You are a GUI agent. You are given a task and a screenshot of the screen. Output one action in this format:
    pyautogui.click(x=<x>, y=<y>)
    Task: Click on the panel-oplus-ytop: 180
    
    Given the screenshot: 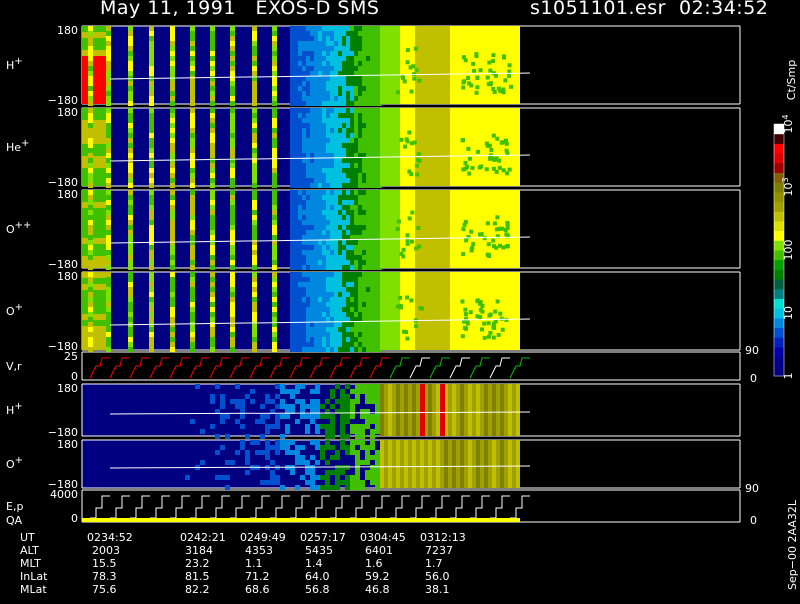 What is the action you would take?
    pyautogui.click(x=67, y=276)
    